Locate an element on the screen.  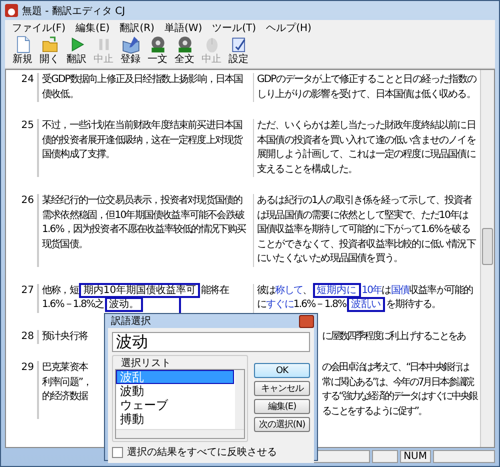
term-link: すぐに is located at coordinates (280, 304).